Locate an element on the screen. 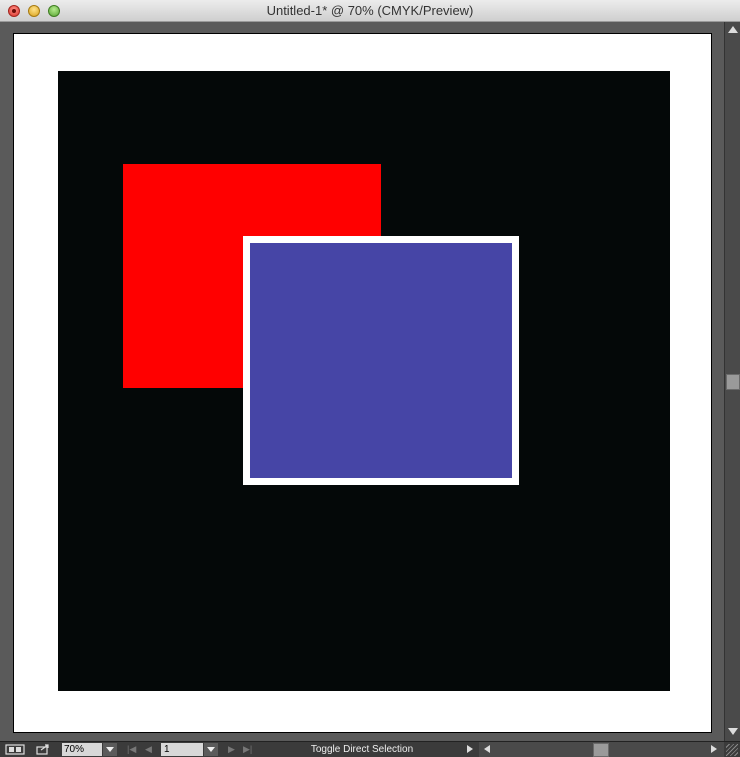  last-page-icon: ▶| is located at coordinates (247, 749).